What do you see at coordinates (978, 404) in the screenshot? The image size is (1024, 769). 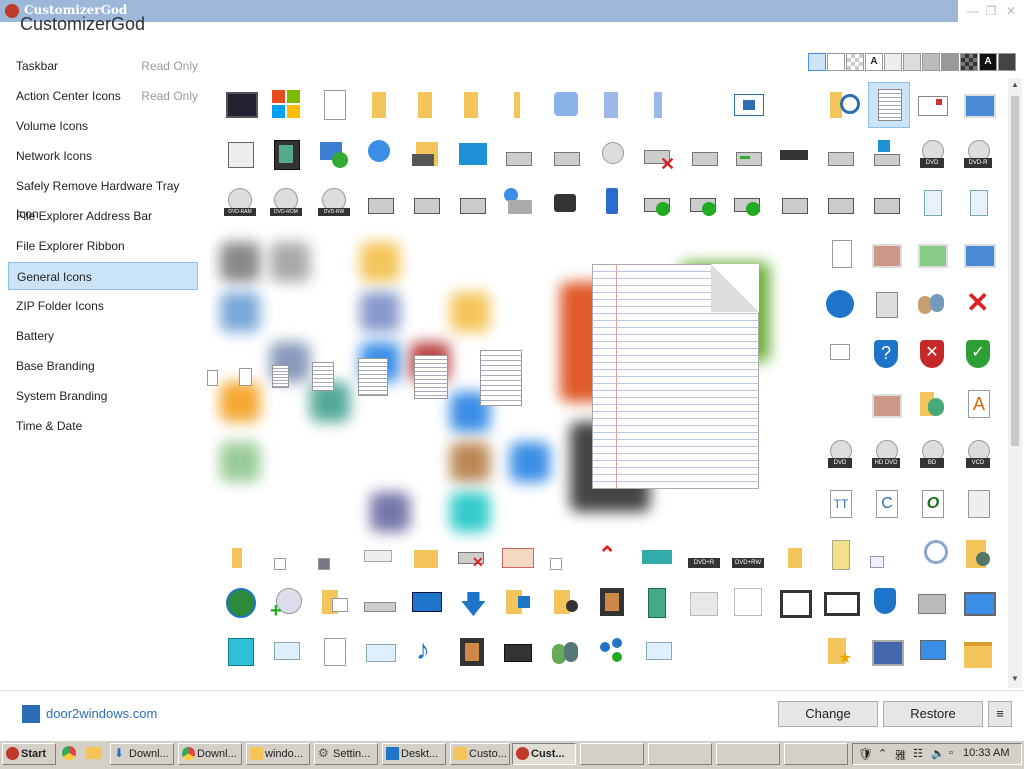 I see `font-icon: A` at bounding box center [978, 404].